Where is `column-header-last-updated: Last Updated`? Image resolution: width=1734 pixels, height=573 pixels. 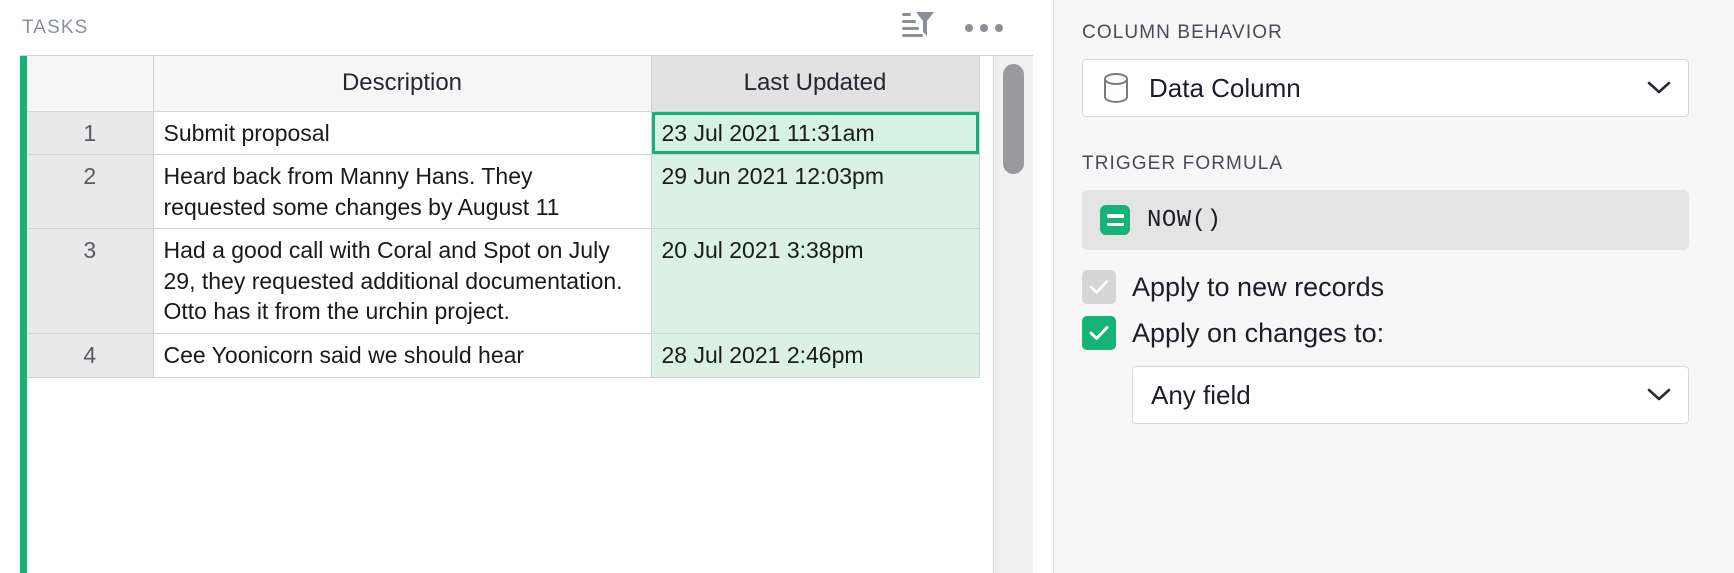
column-header-last-updated: Last Updated is located at coordinates (815, 84).